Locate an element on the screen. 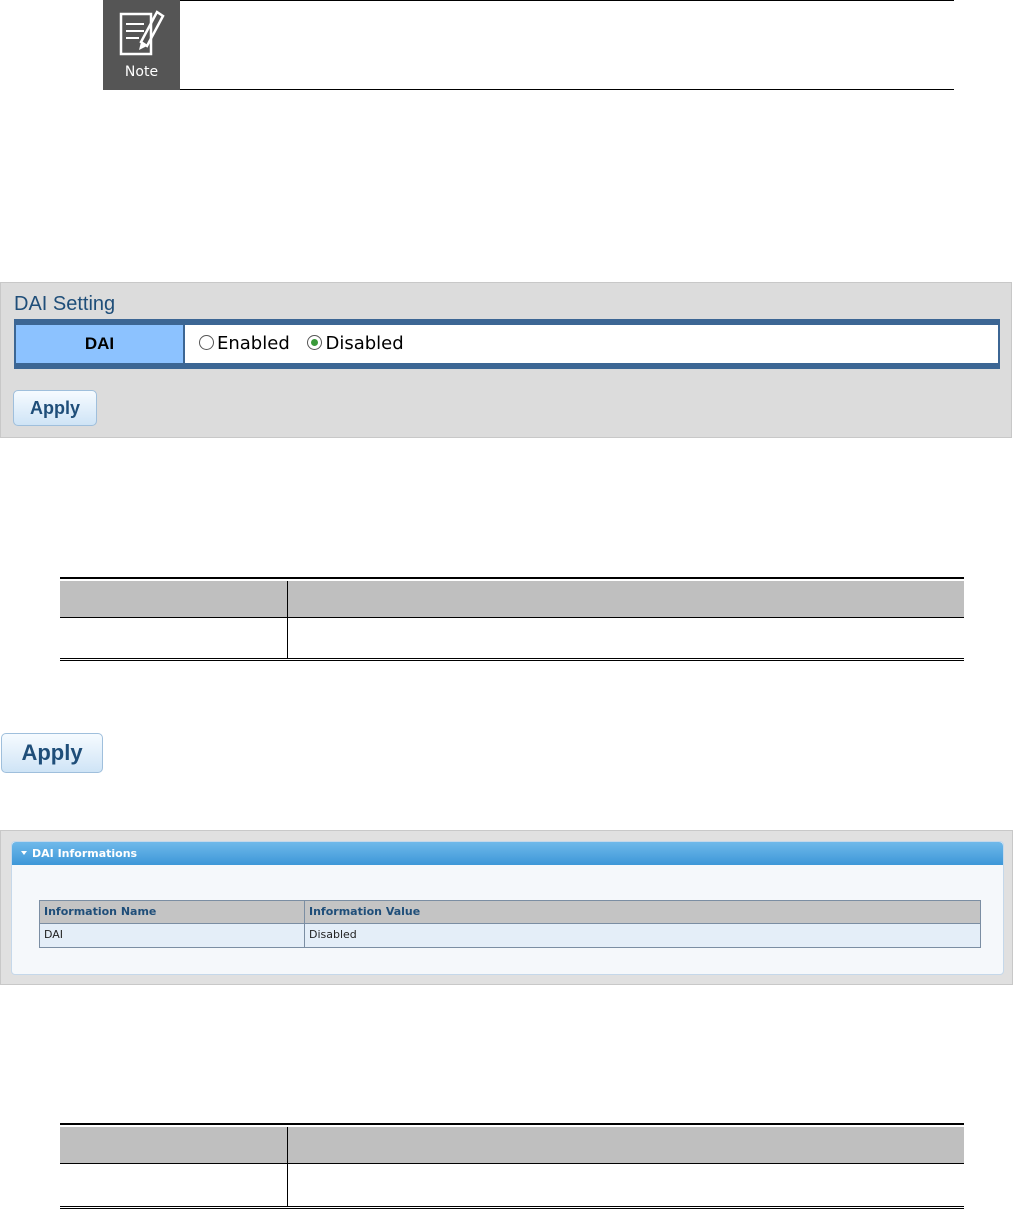 The width and height of the screenshot is (1013, 1209). note-box is located at coordinates (567, 45).